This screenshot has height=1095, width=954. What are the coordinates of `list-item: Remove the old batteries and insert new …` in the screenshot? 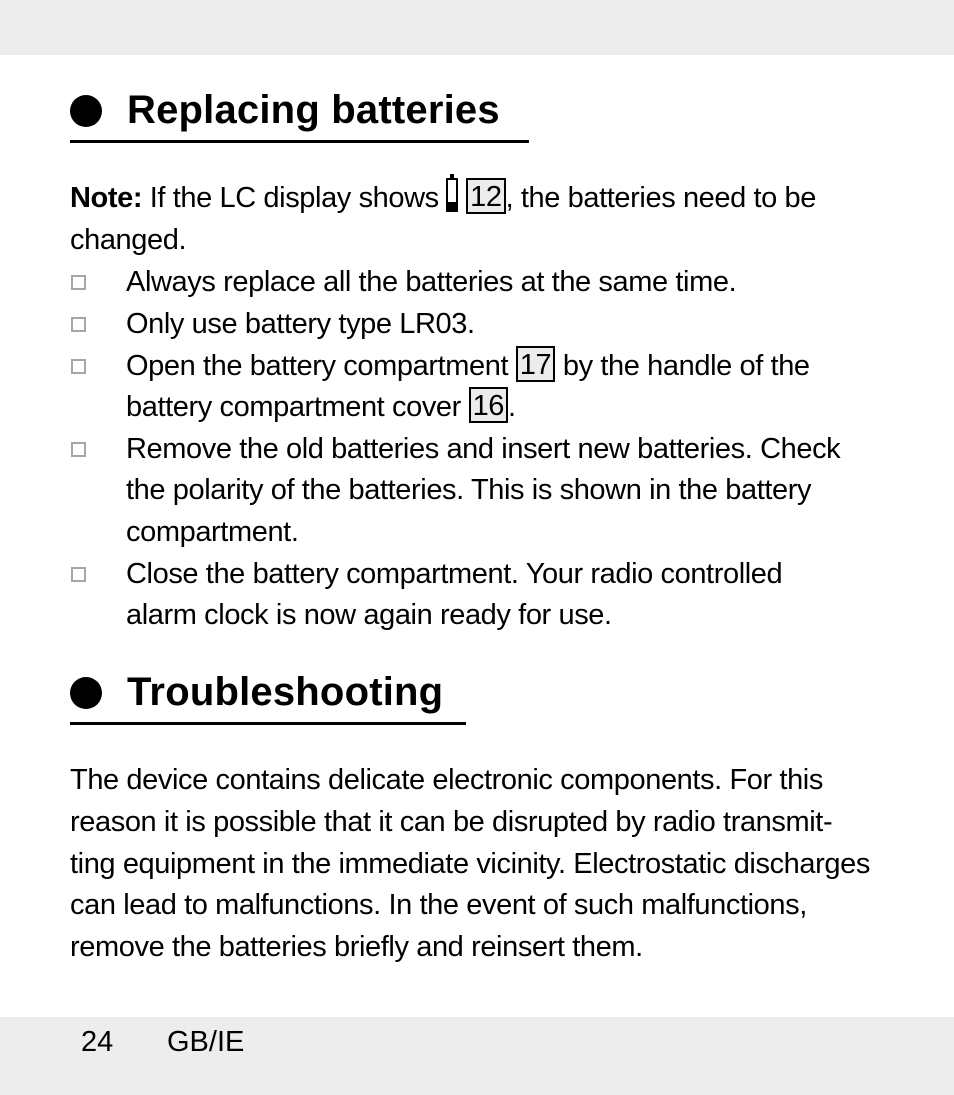 It's located at (483, 449).